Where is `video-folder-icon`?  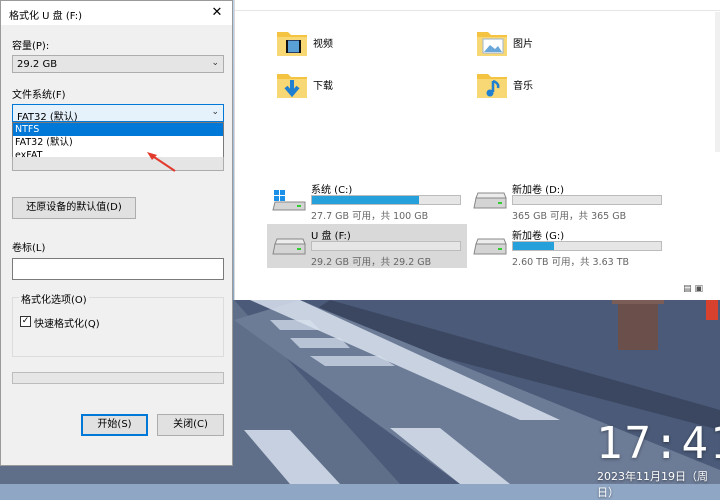 video-folder-icon is located at coordinates (292, 44).